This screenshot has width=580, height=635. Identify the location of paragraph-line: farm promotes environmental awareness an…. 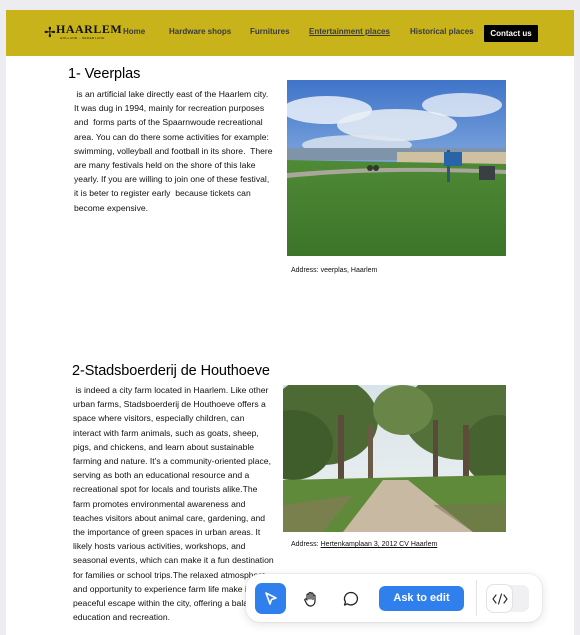
(159, 503).